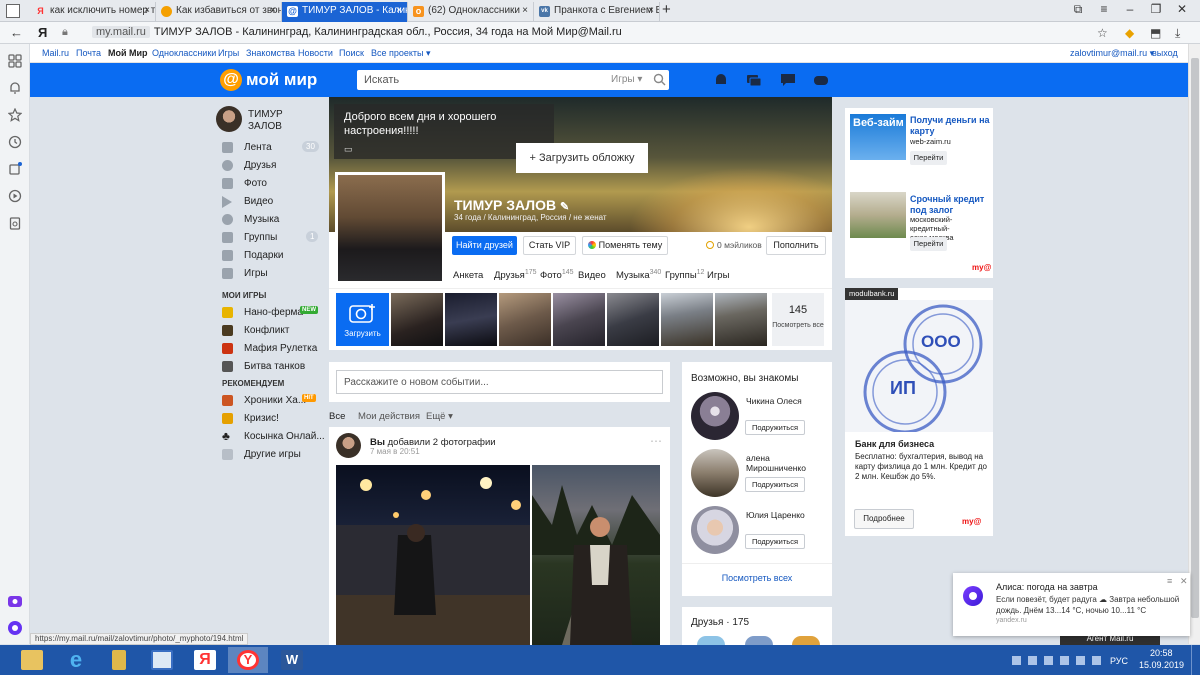 This screenshot has width=1200, height=675. What do you see at coordinates (1169, 581) in the screenshot?
I see `notification-menu-icon: ≡` at bounding box center [1169, 581].